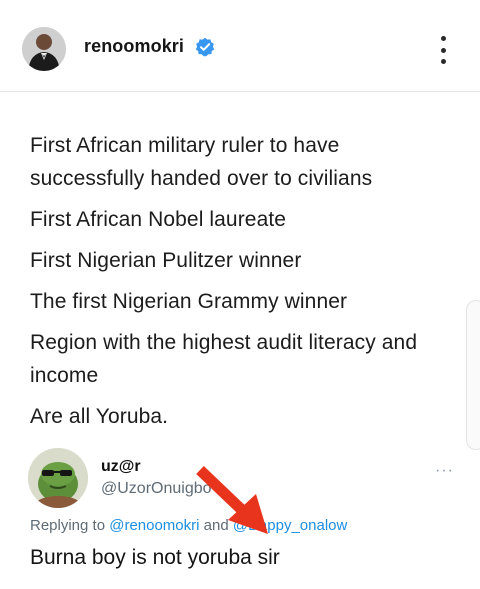  What do you see at coordinates (290, 525) in the screenshot?
I see `mention-link: @Dappy_onalow` at bounding box center [290, 525].